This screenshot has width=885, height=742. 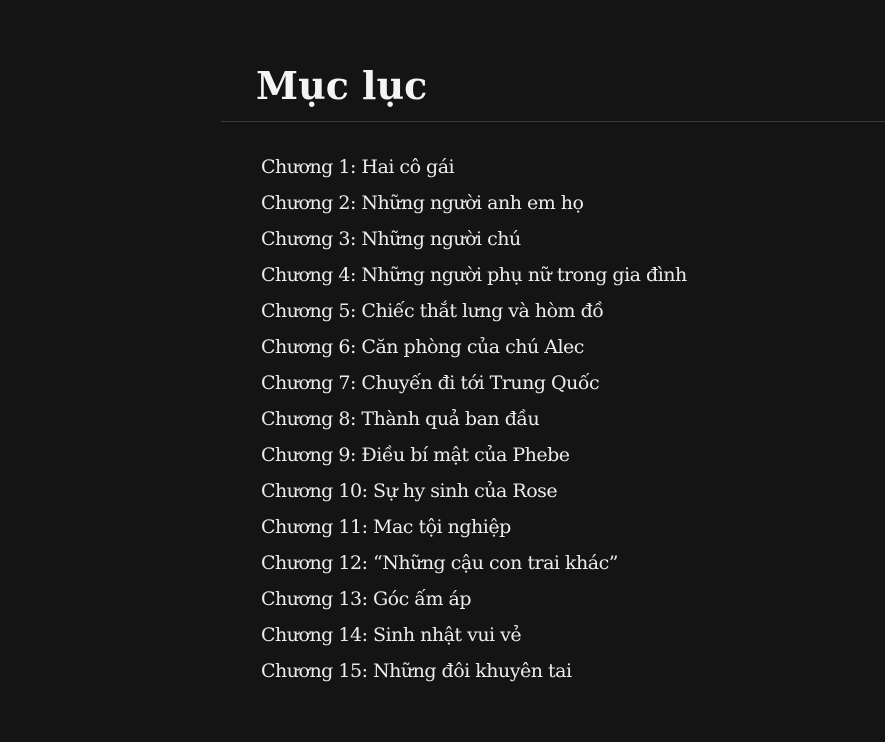 What do you see at coordinates (474, 672) in the screenshot?
I see `chapter-link-15: Chương 15: Những đôi khuyên tai` at bounding box center [474, 672].